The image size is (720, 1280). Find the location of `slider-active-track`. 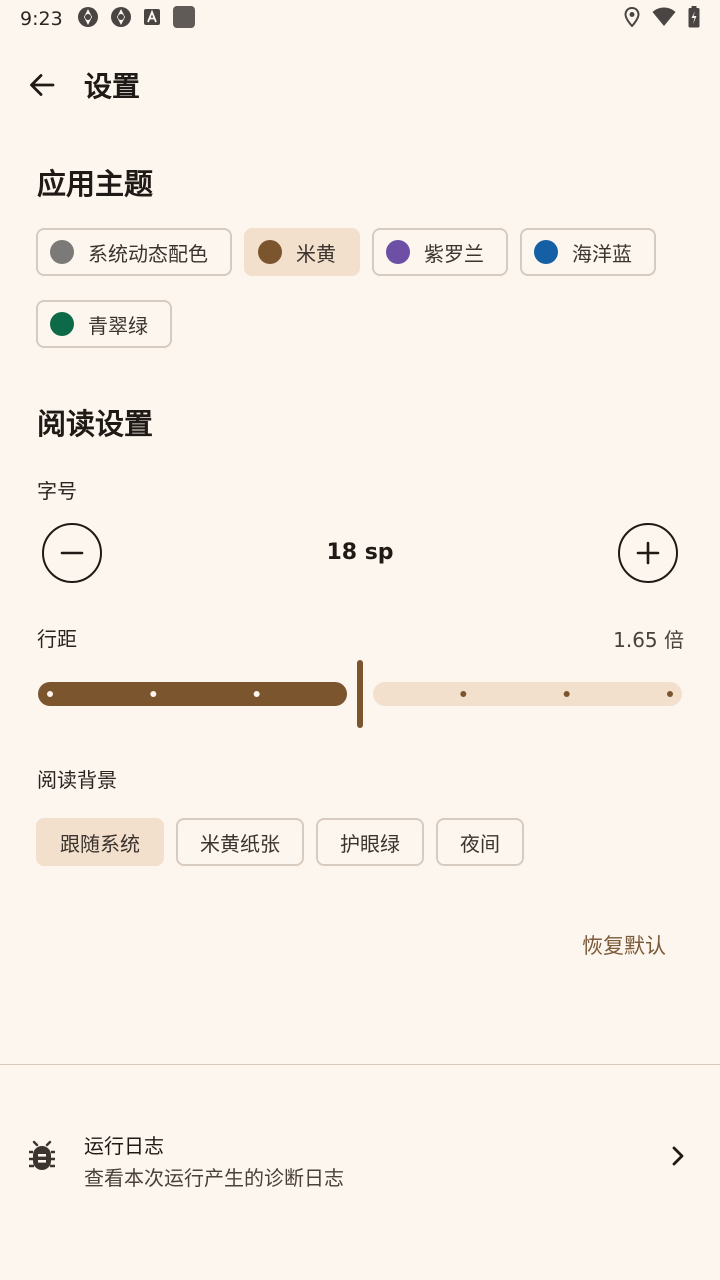

slider-active-track is located at coordinates (192, 694).